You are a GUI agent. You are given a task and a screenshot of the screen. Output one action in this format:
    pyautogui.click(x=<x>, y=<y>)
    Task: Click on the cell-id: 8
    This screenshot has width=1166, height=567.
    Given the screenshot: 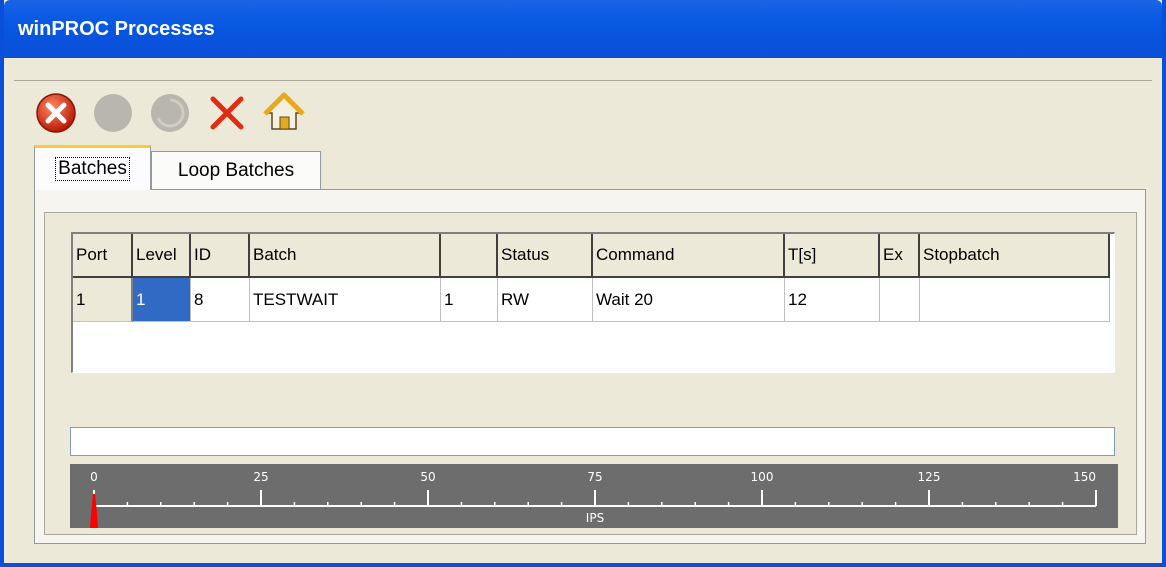 What is the action you would take?
    pyautogui.click(x=220, y=300)
    